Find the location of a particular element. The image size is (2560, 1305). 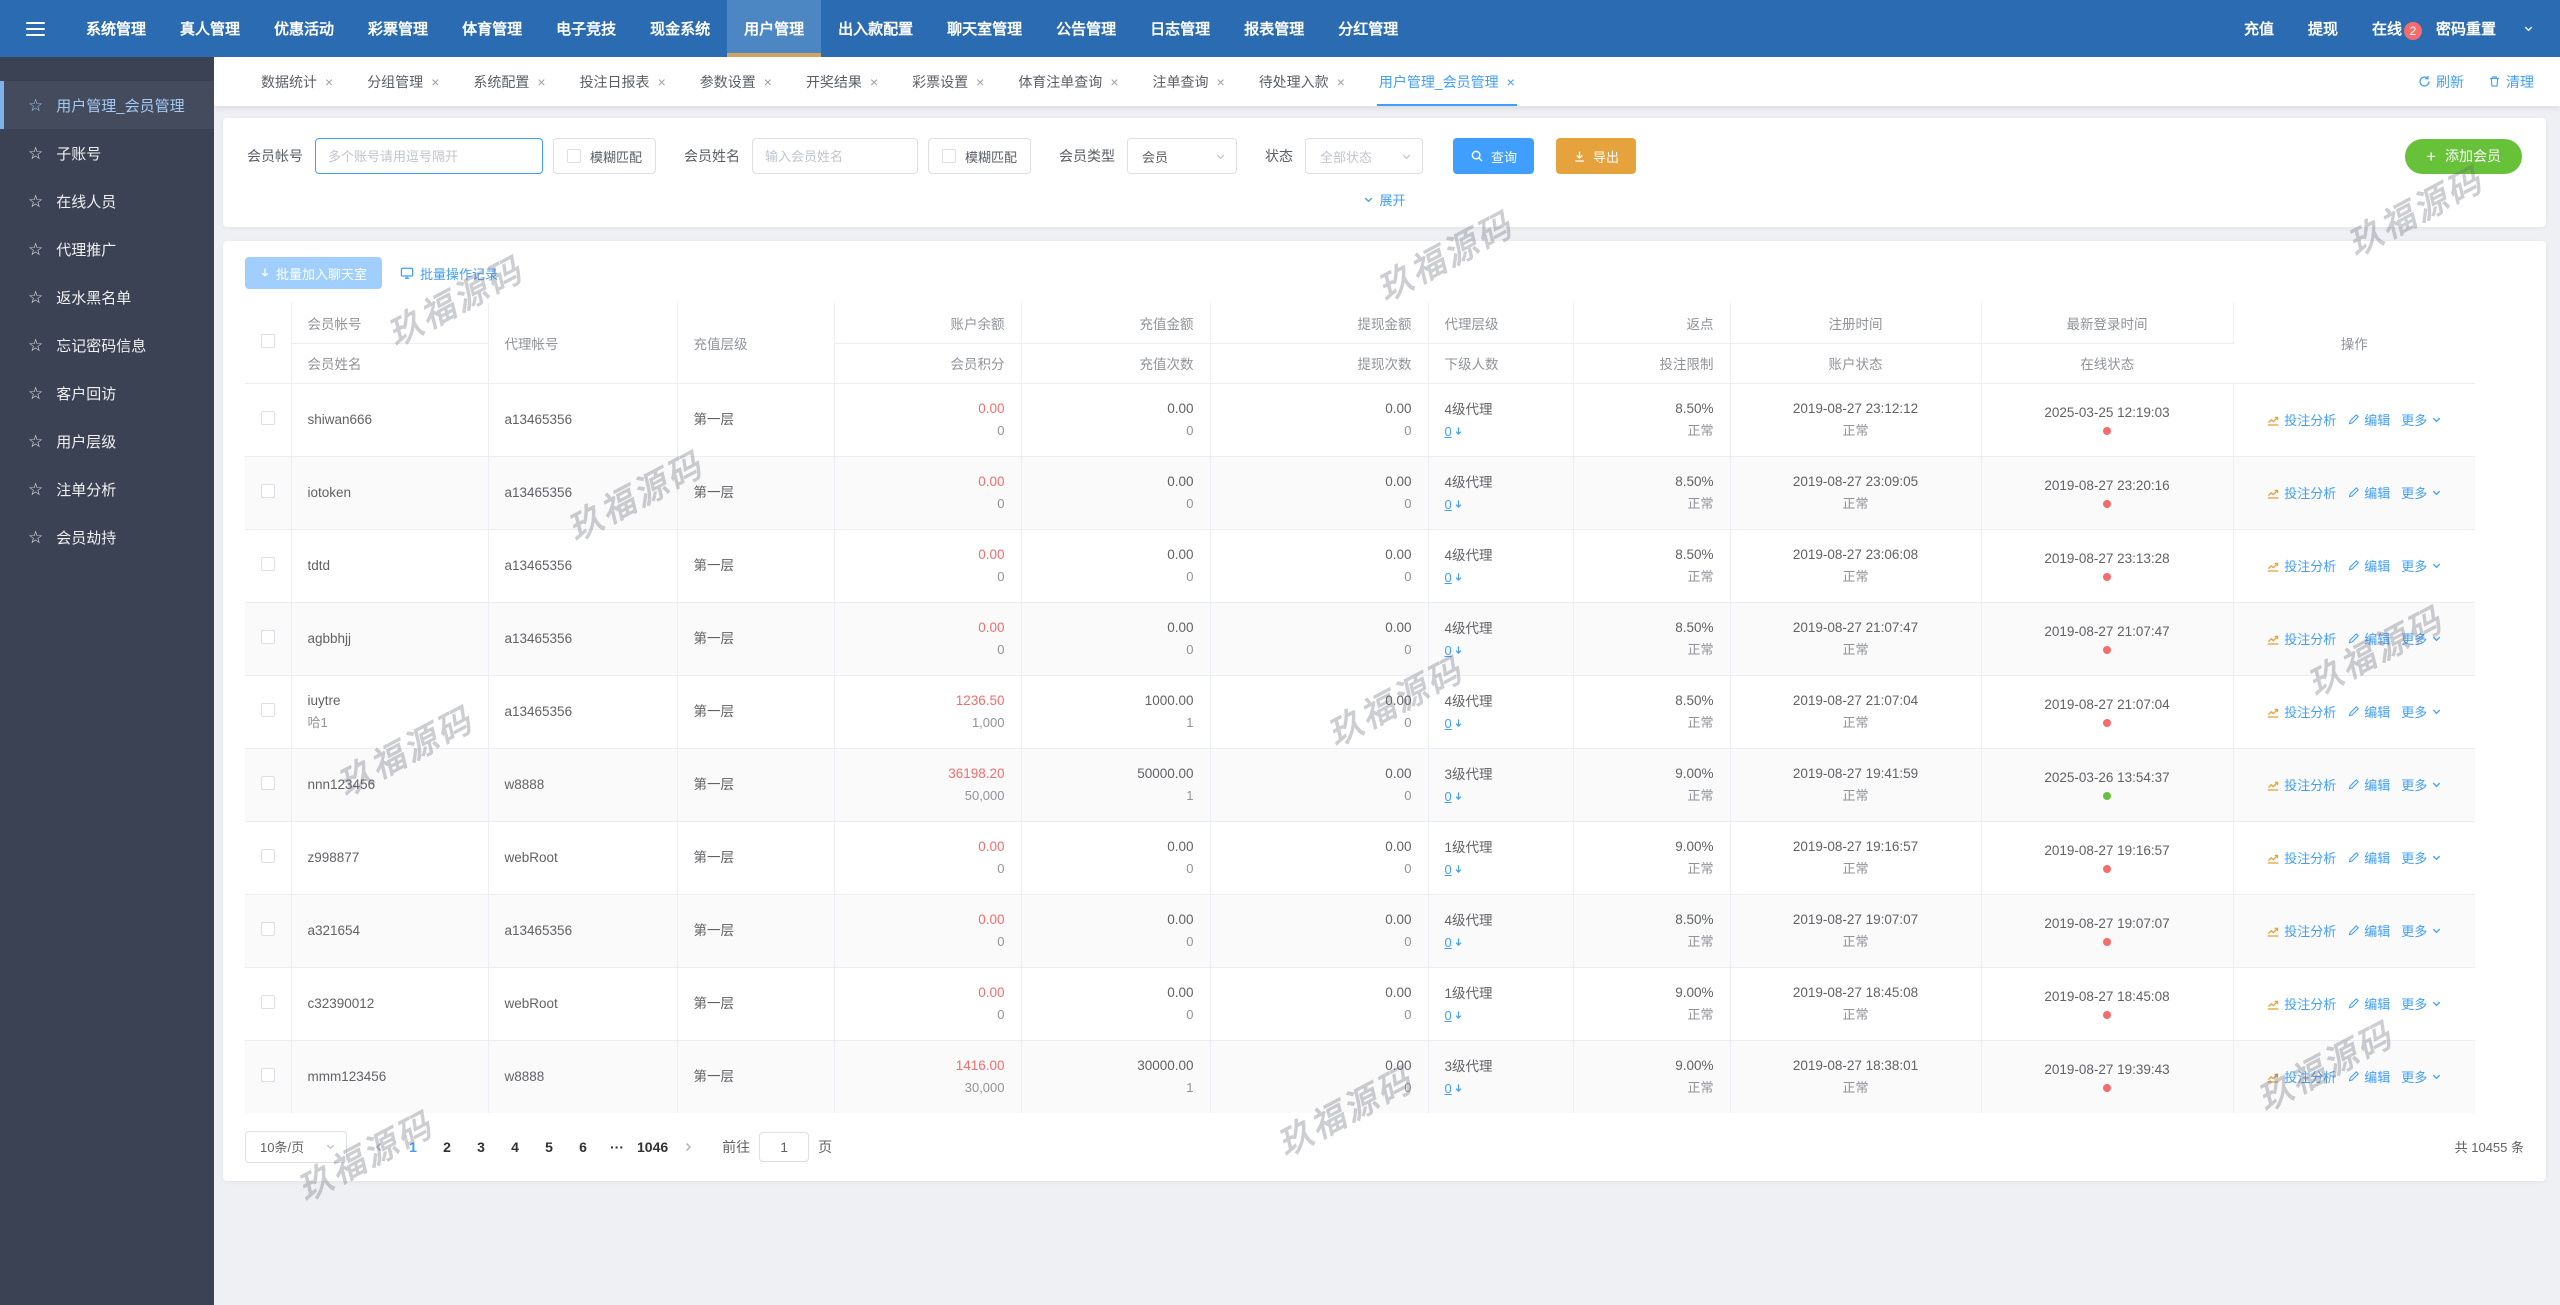

tab: 投注日报表 × is located at coordinates (623, 81).